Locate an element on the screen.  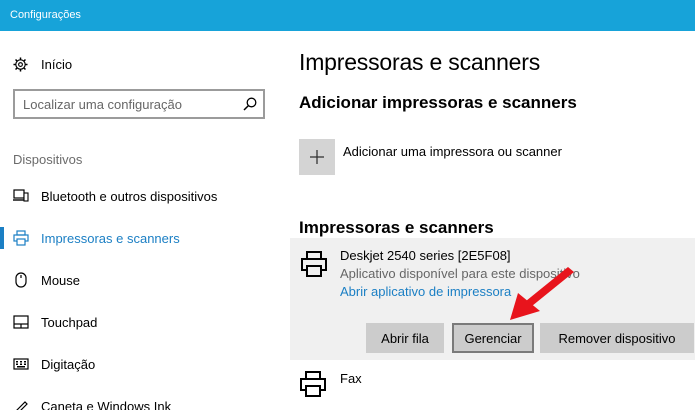
add-printer-button: Adicionar uma impressora ou scanner is located at coordinates (430, 157).